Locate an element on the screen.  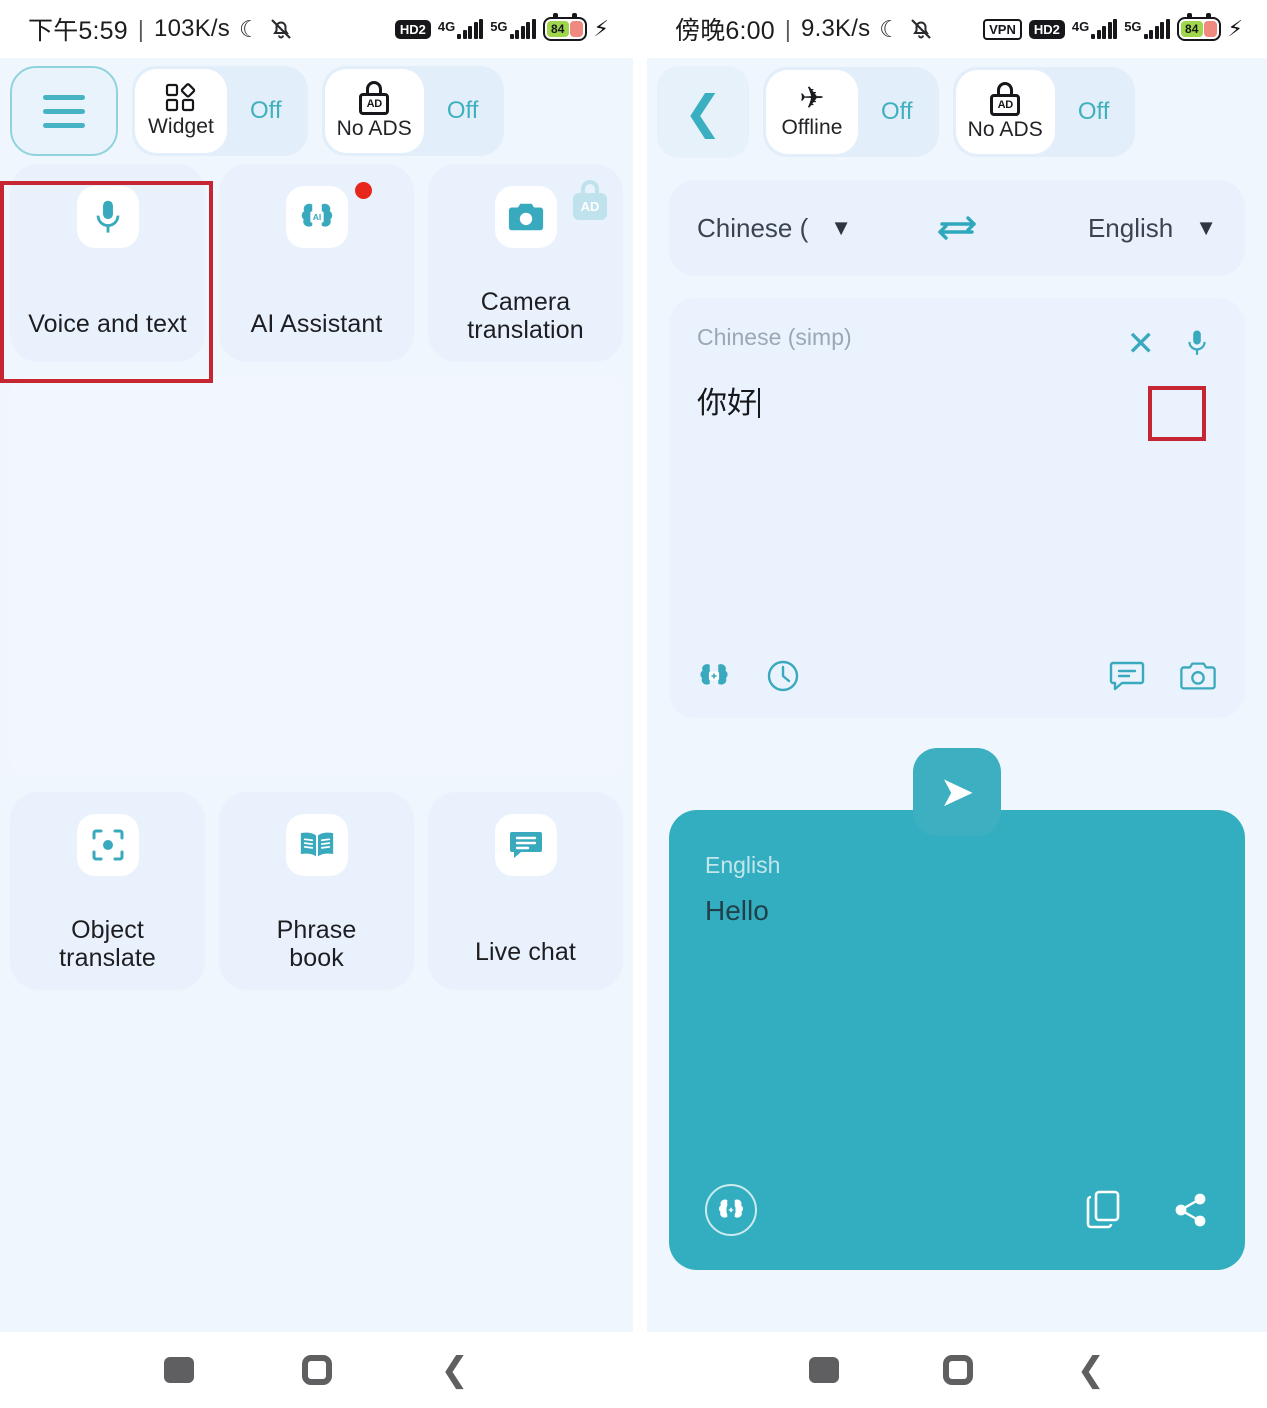
ai-brain-icon: AI is located at coordinates (316, 217).